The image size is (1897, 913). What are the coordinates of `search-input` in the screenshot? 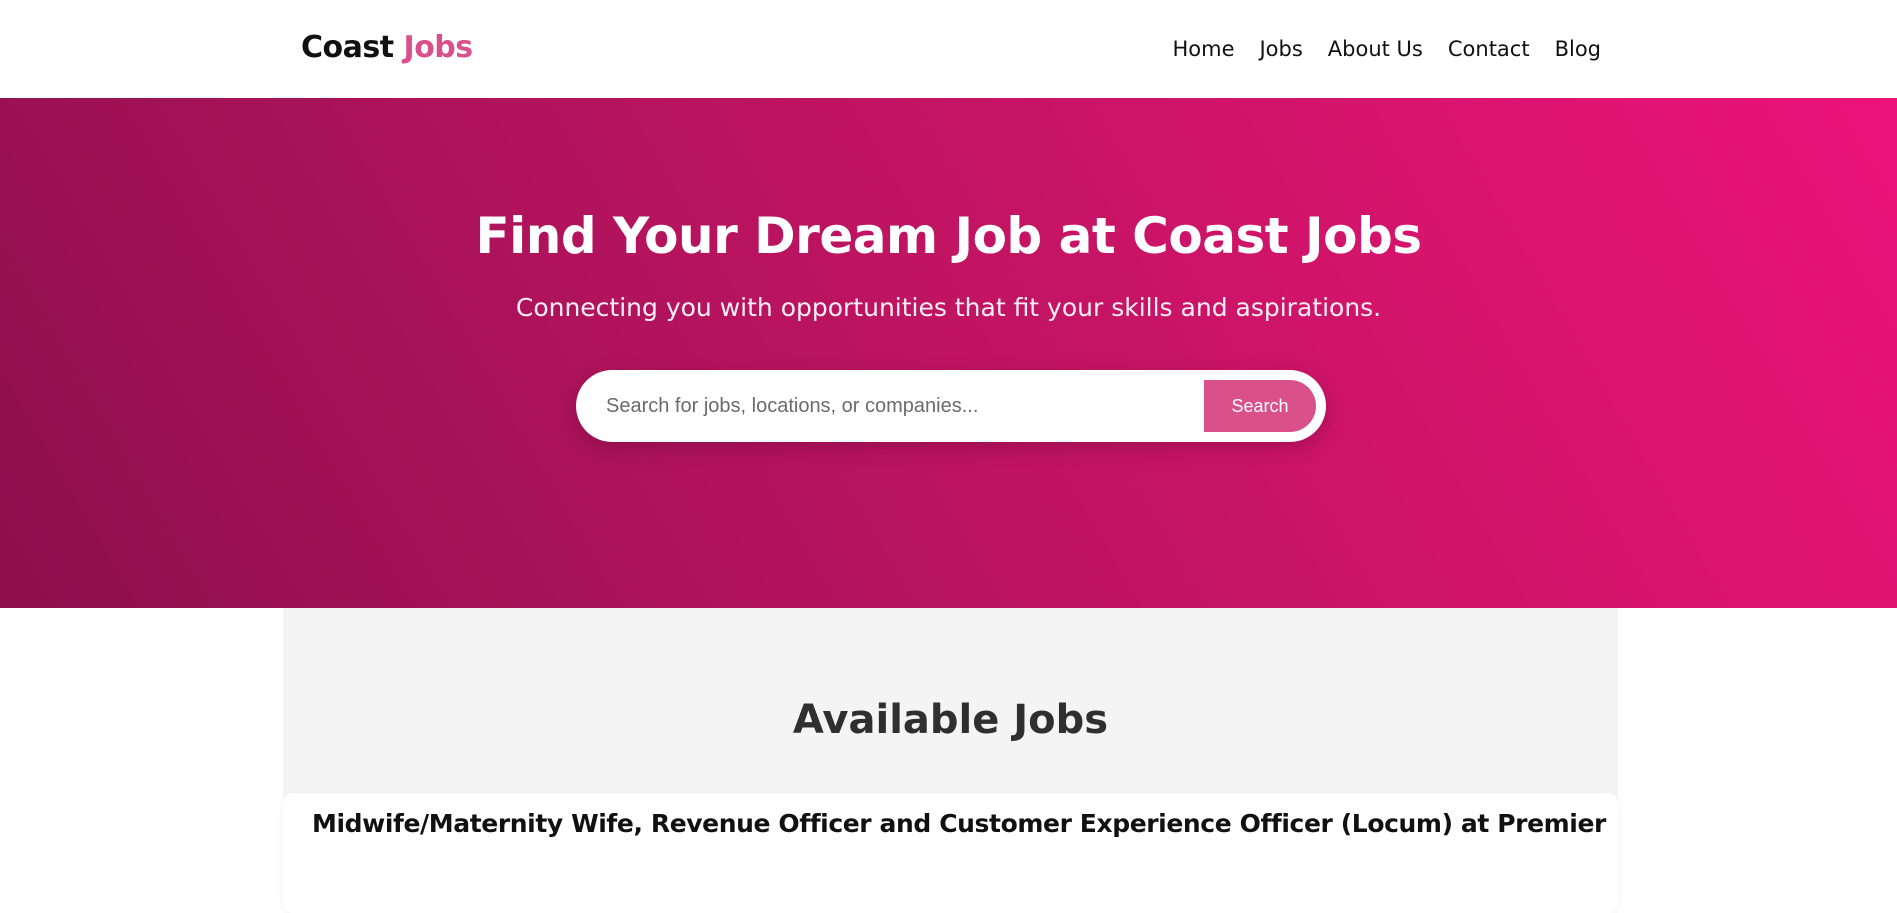 It's located at (884, 406).